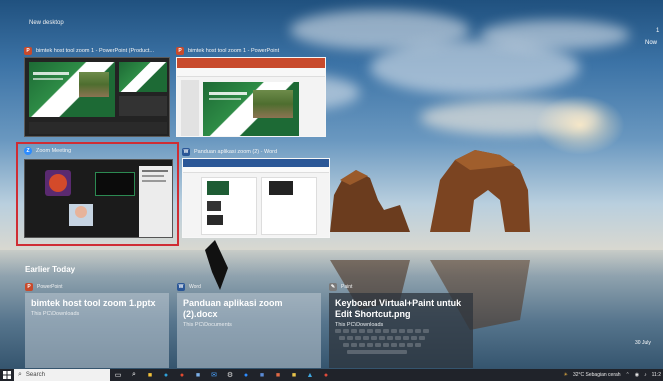 The image size is (663, 381). I want to click on window-header: Z Zoom Meeting, so click(97, 150).